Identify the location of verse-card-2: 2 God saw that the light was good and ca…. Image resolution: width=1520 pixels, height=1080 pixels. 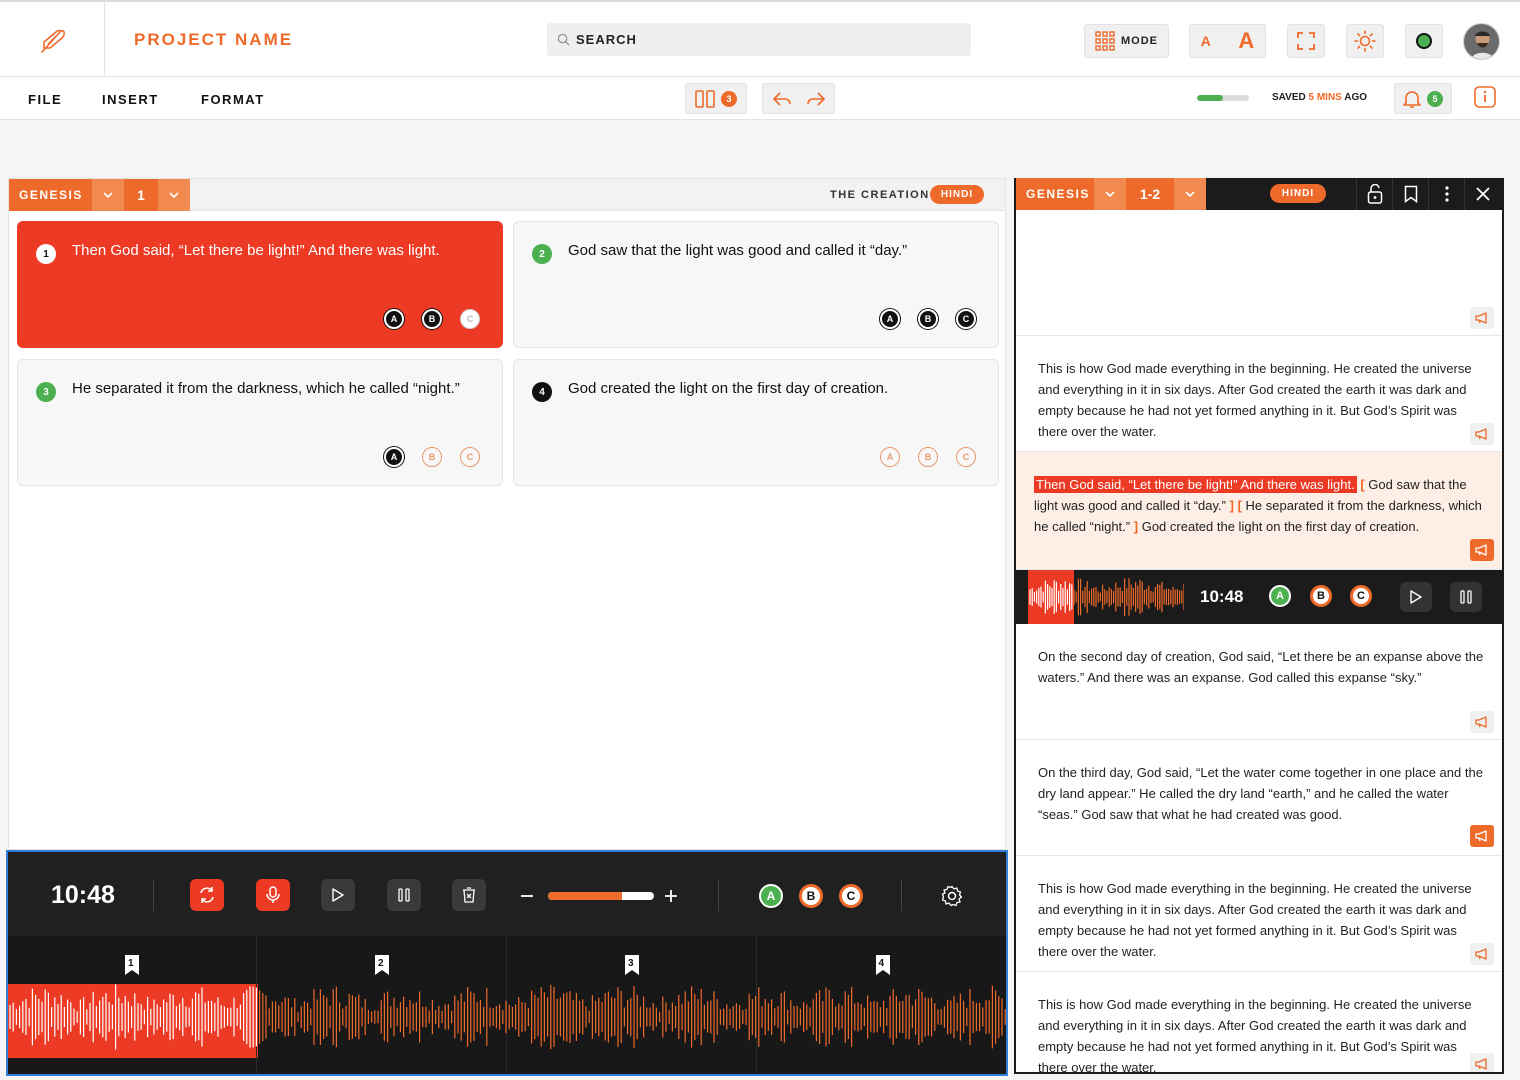
(756, 284).